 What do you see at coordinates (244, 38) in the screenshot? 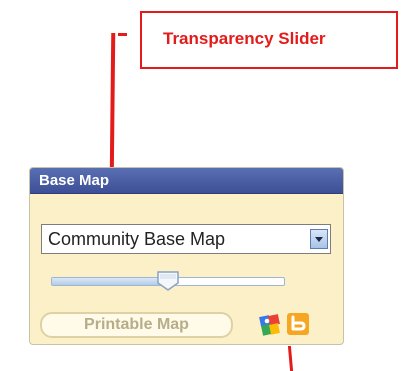
I see `callout-label: Transparency Slider` at bounding box center [244, 38].